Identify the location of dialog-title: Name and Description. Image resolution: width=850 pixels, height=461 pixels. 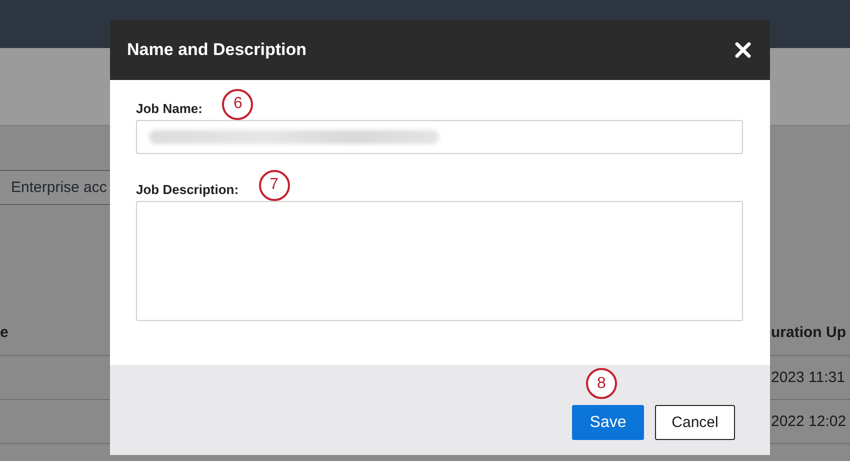
(216, 50).